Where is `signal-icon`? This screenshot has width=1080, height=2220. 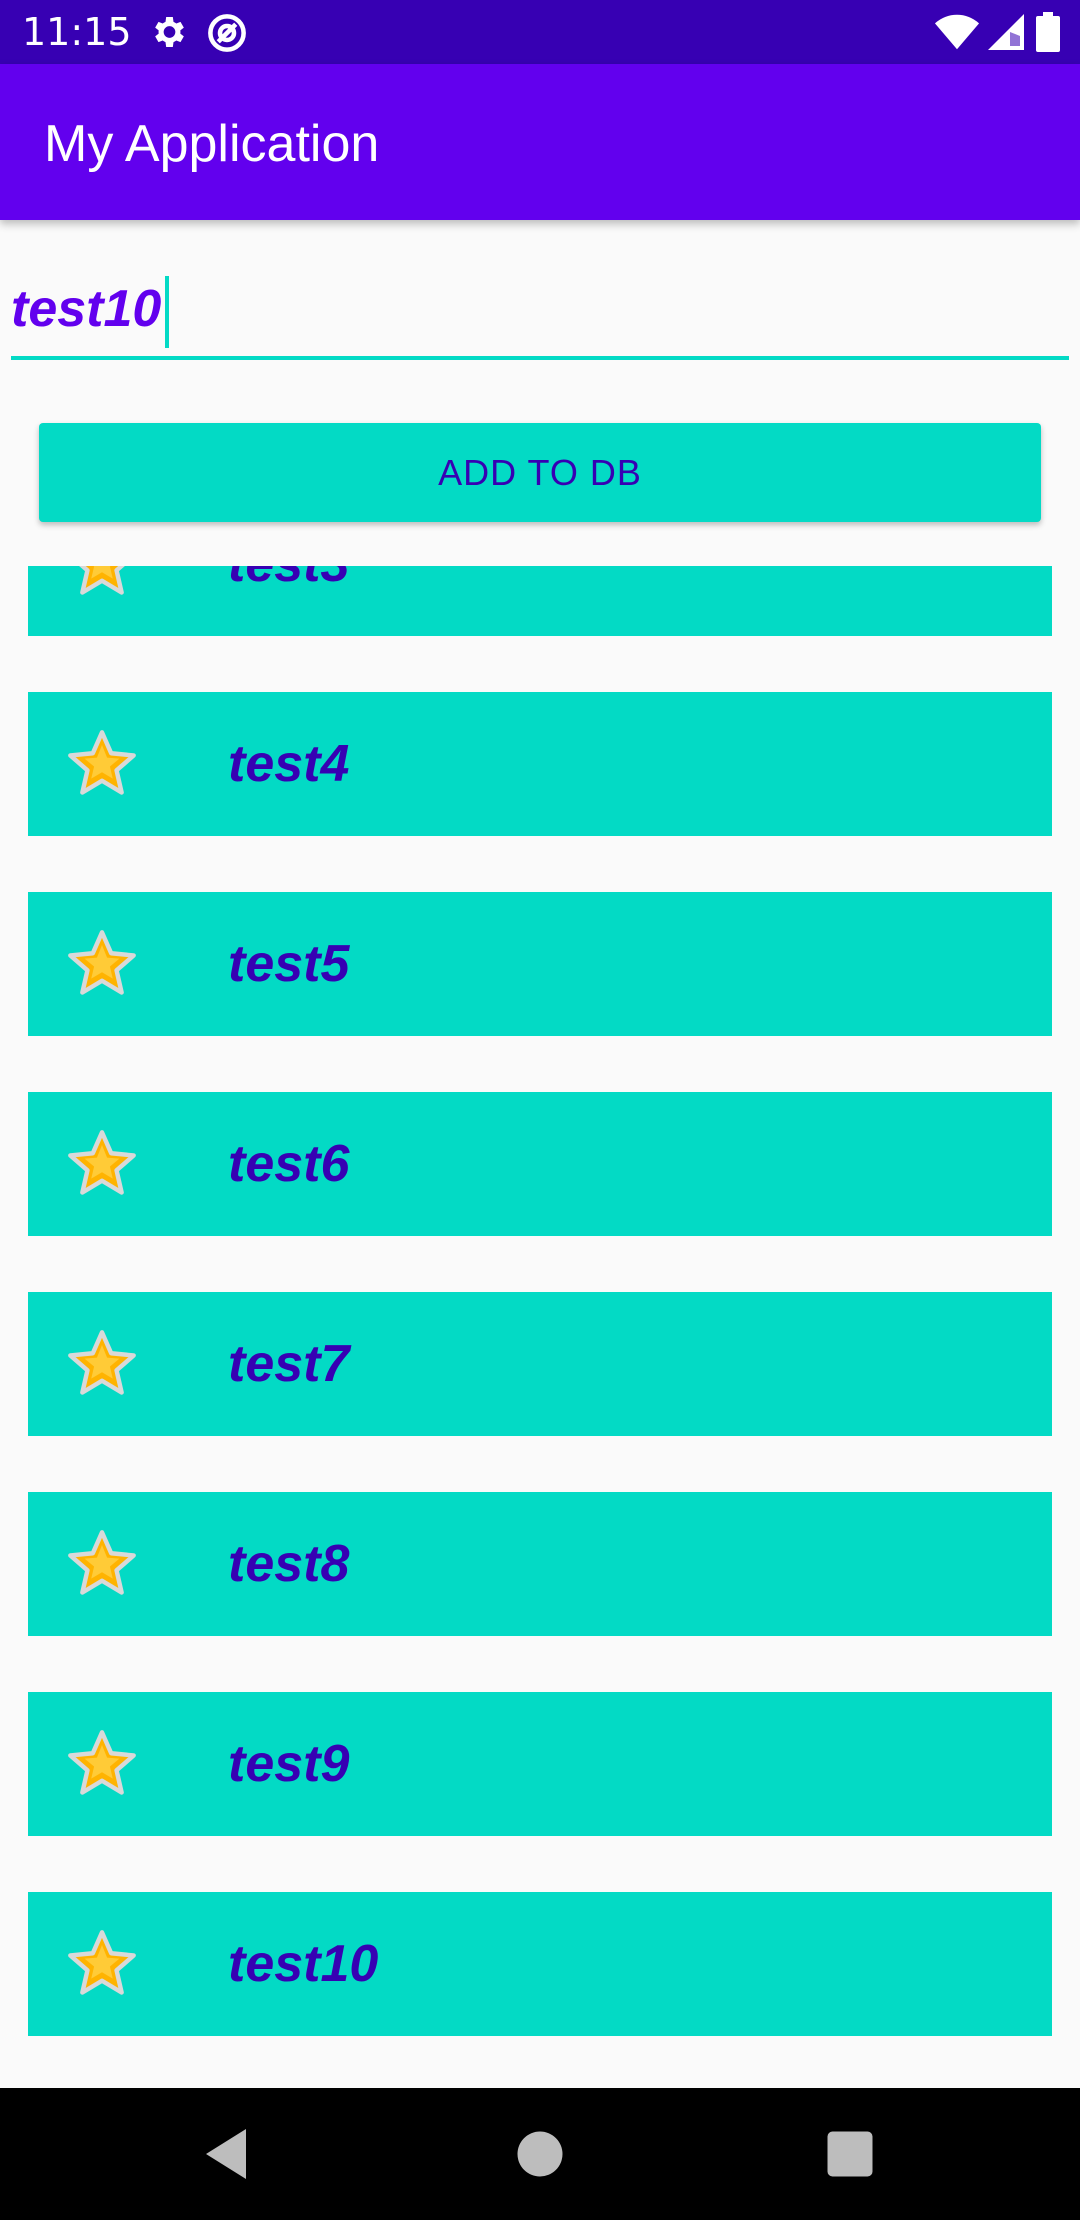
signal-icon is located at coordinates (1006, 32).